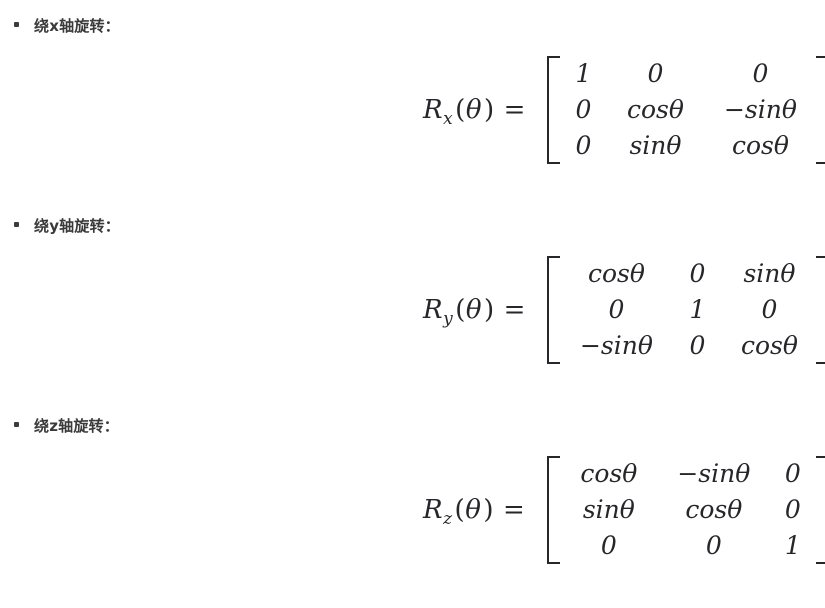 This screenshot has width=825, height=608. I want to click on matrix-row: cosθ 0 sinθ, so click(688, 274).